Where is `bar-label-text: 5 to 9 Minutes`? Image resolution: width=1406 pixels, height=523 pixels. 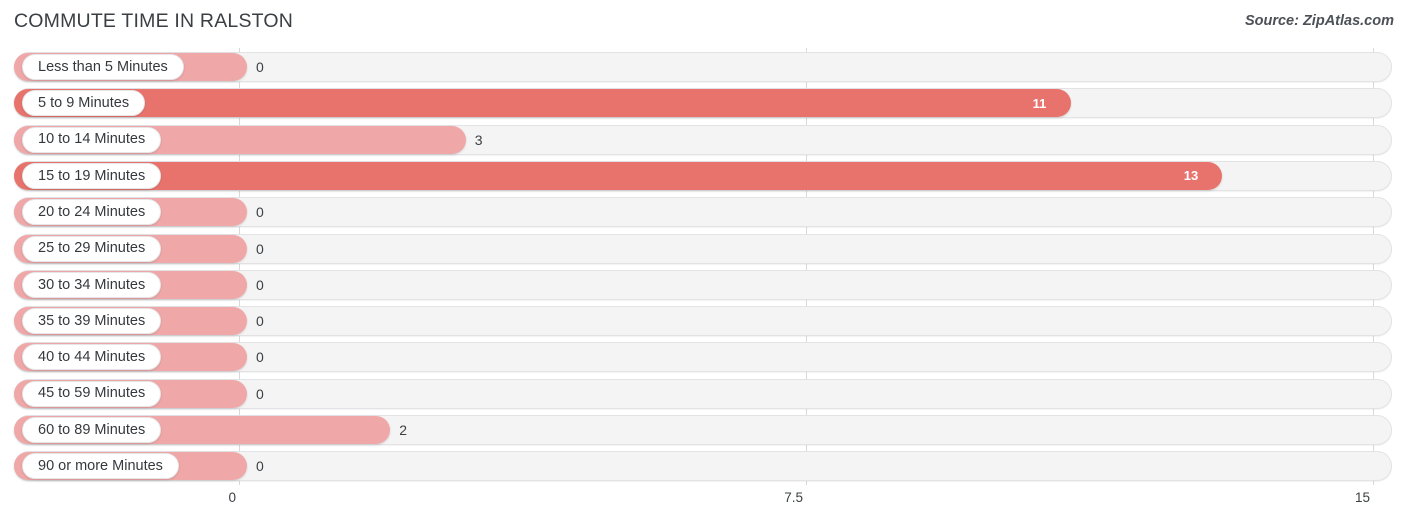 bar-label-text: 5 to 9 Minutes is located at coordinates (84, 103).